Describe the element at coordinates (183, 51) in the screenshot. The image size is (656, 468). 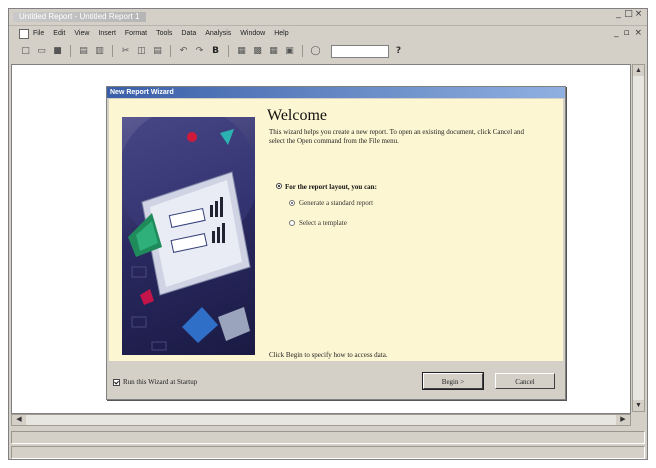
I see `undo-icon: ↶` at that location.